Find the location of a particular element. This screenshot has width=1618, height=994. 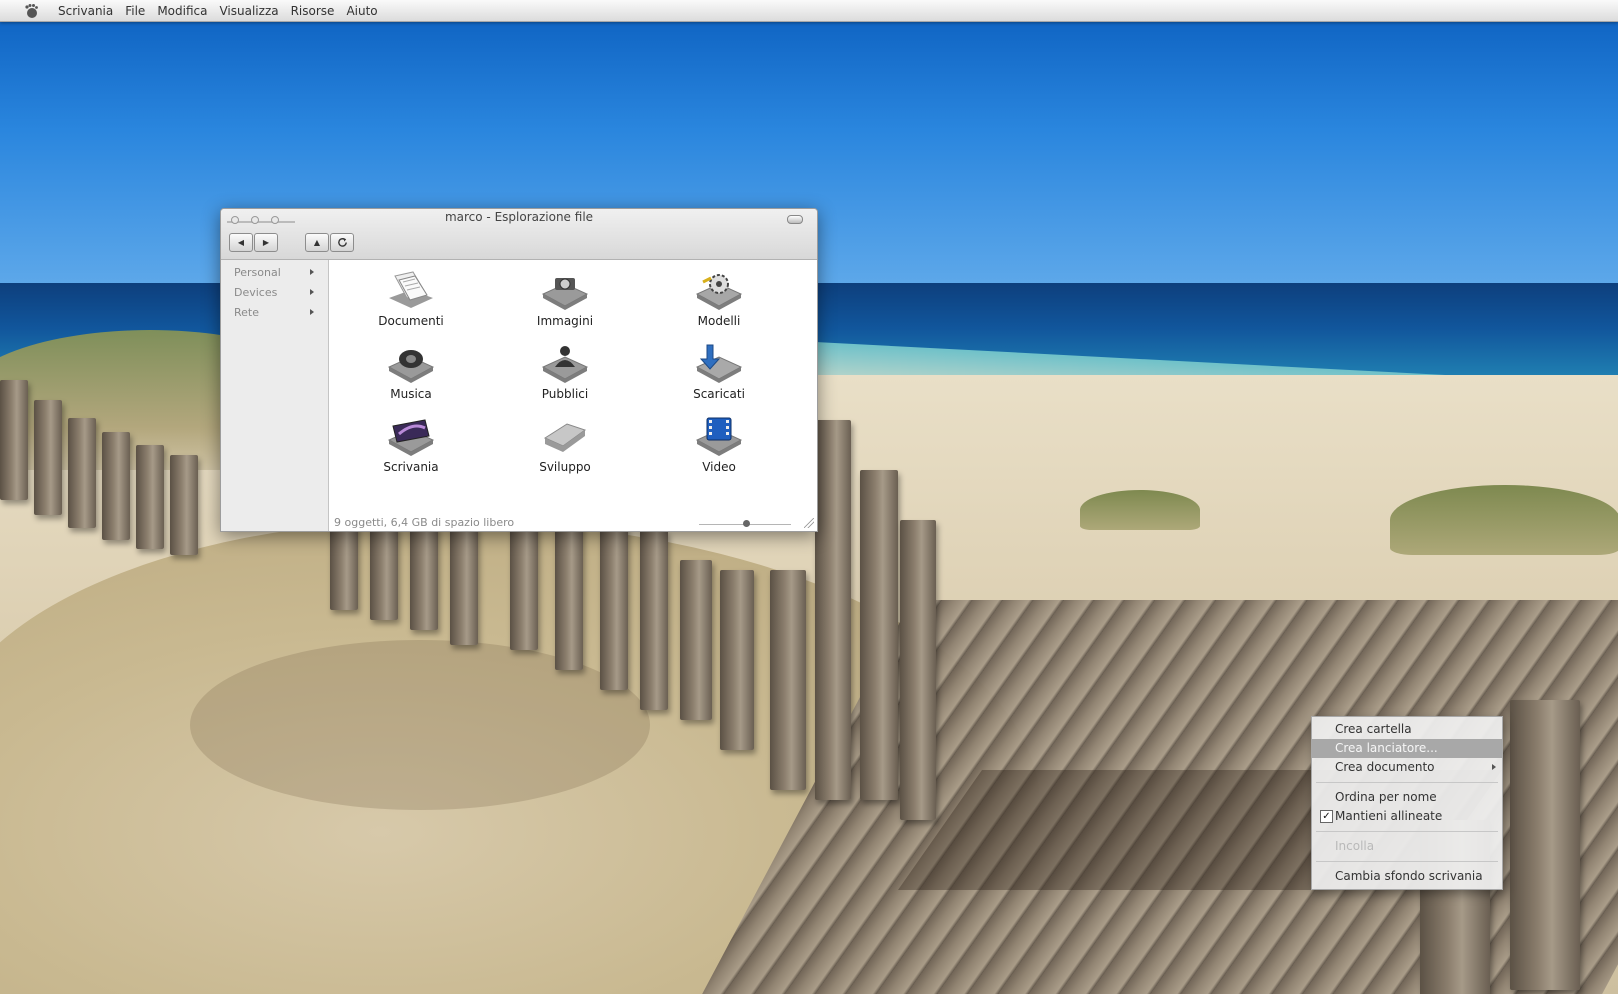

window-title: marco - Esplorazione file is located at coordinates (519, 217).